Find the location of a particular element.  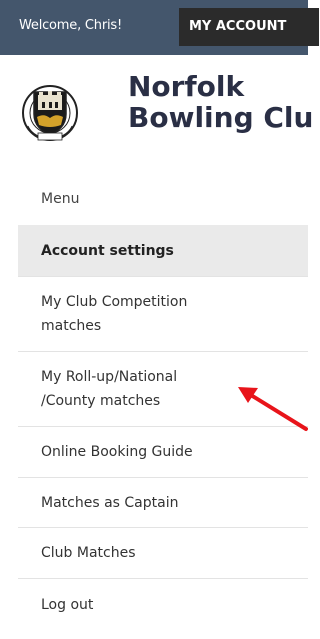

red-pointer-arrow-icon is located at coordinates (273, 409).